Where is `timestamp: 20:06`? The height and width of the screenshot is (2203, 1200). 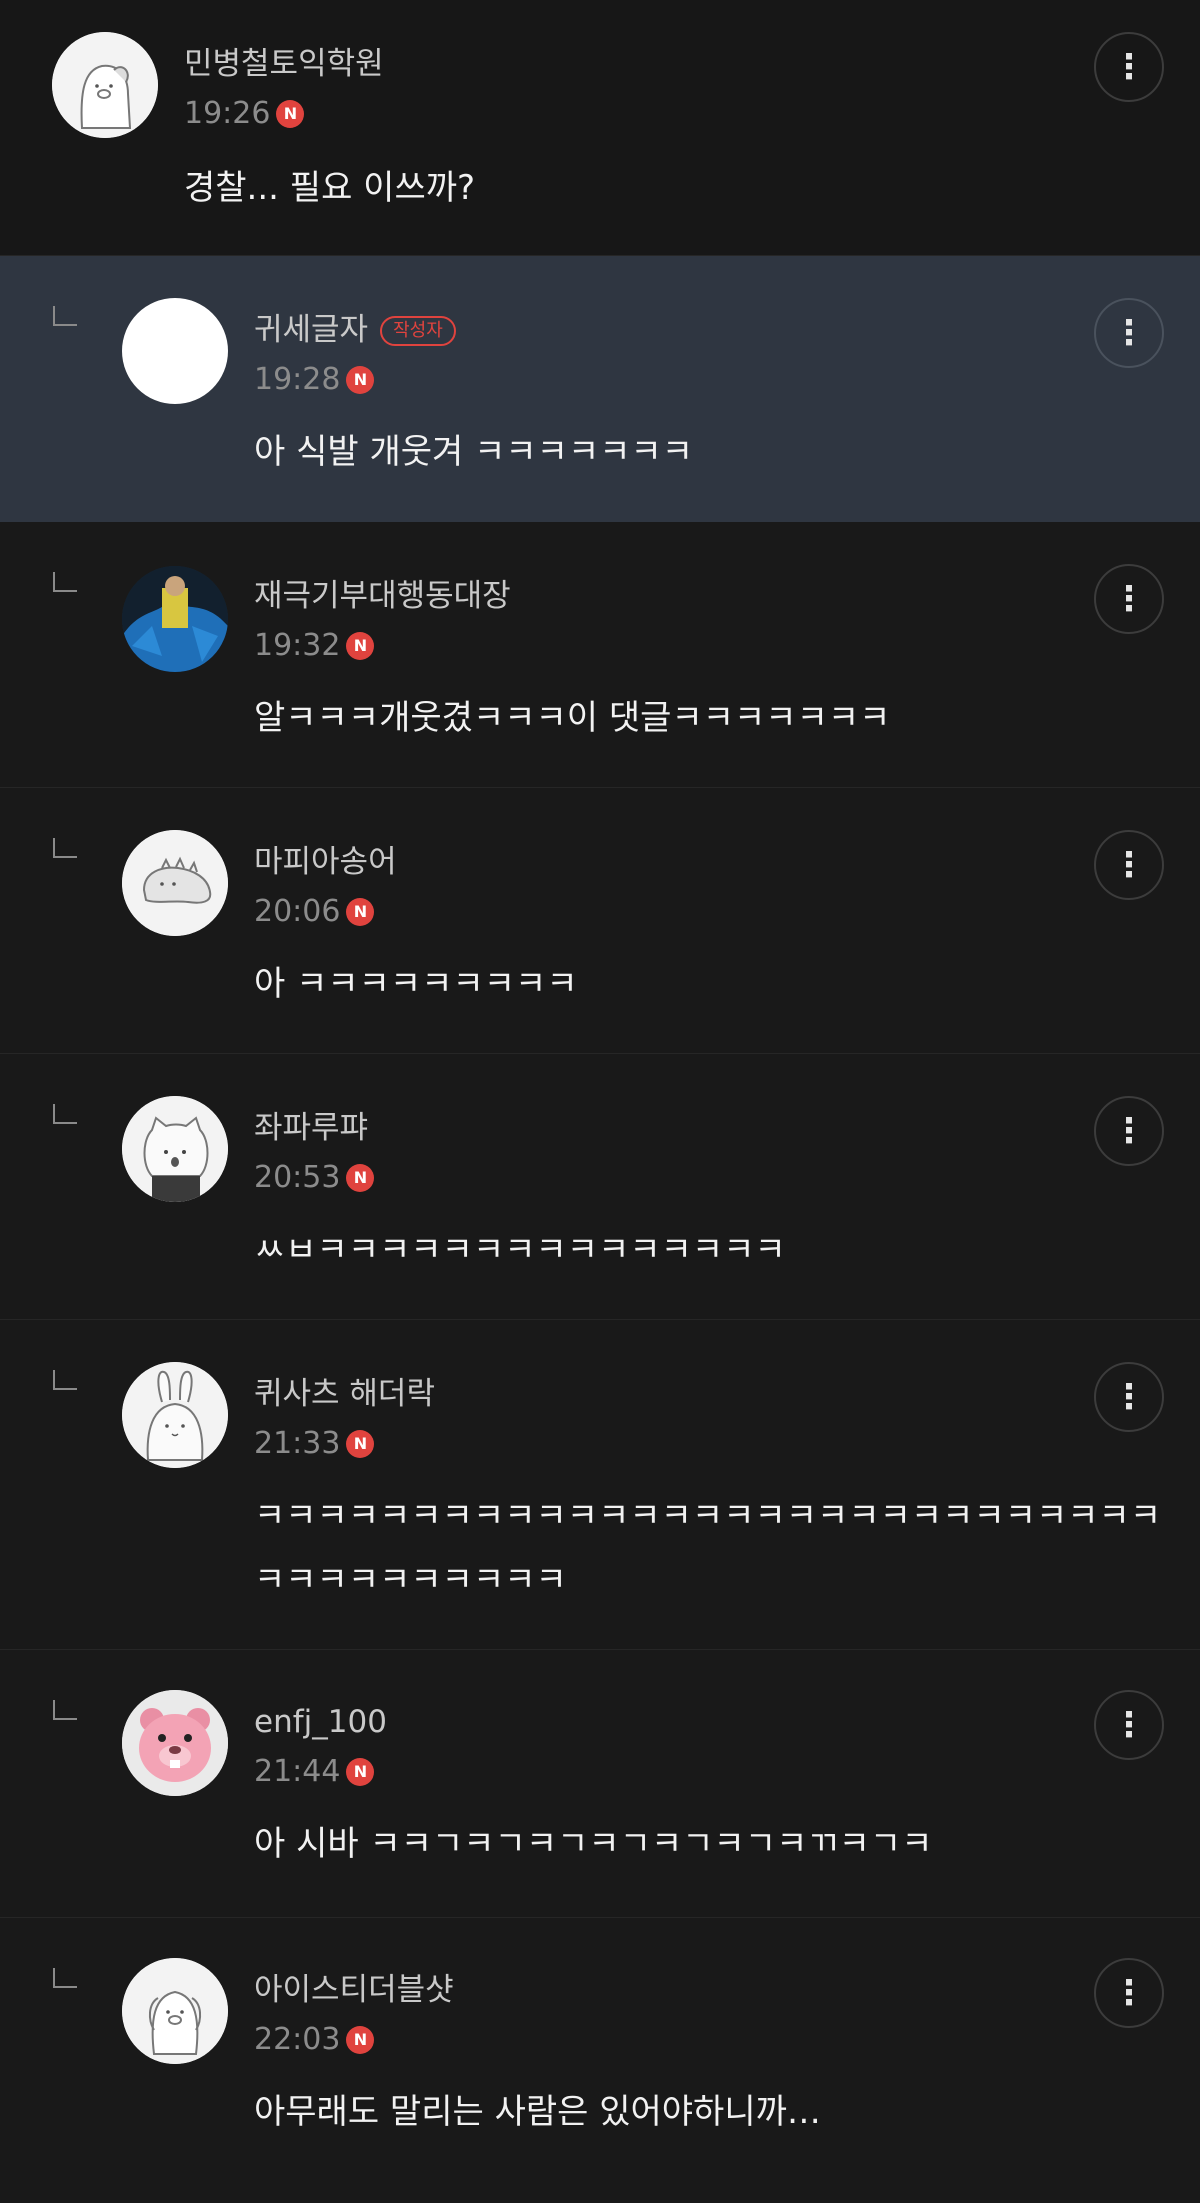 timestamp: 20:06 is located at coordinates (297, 911).